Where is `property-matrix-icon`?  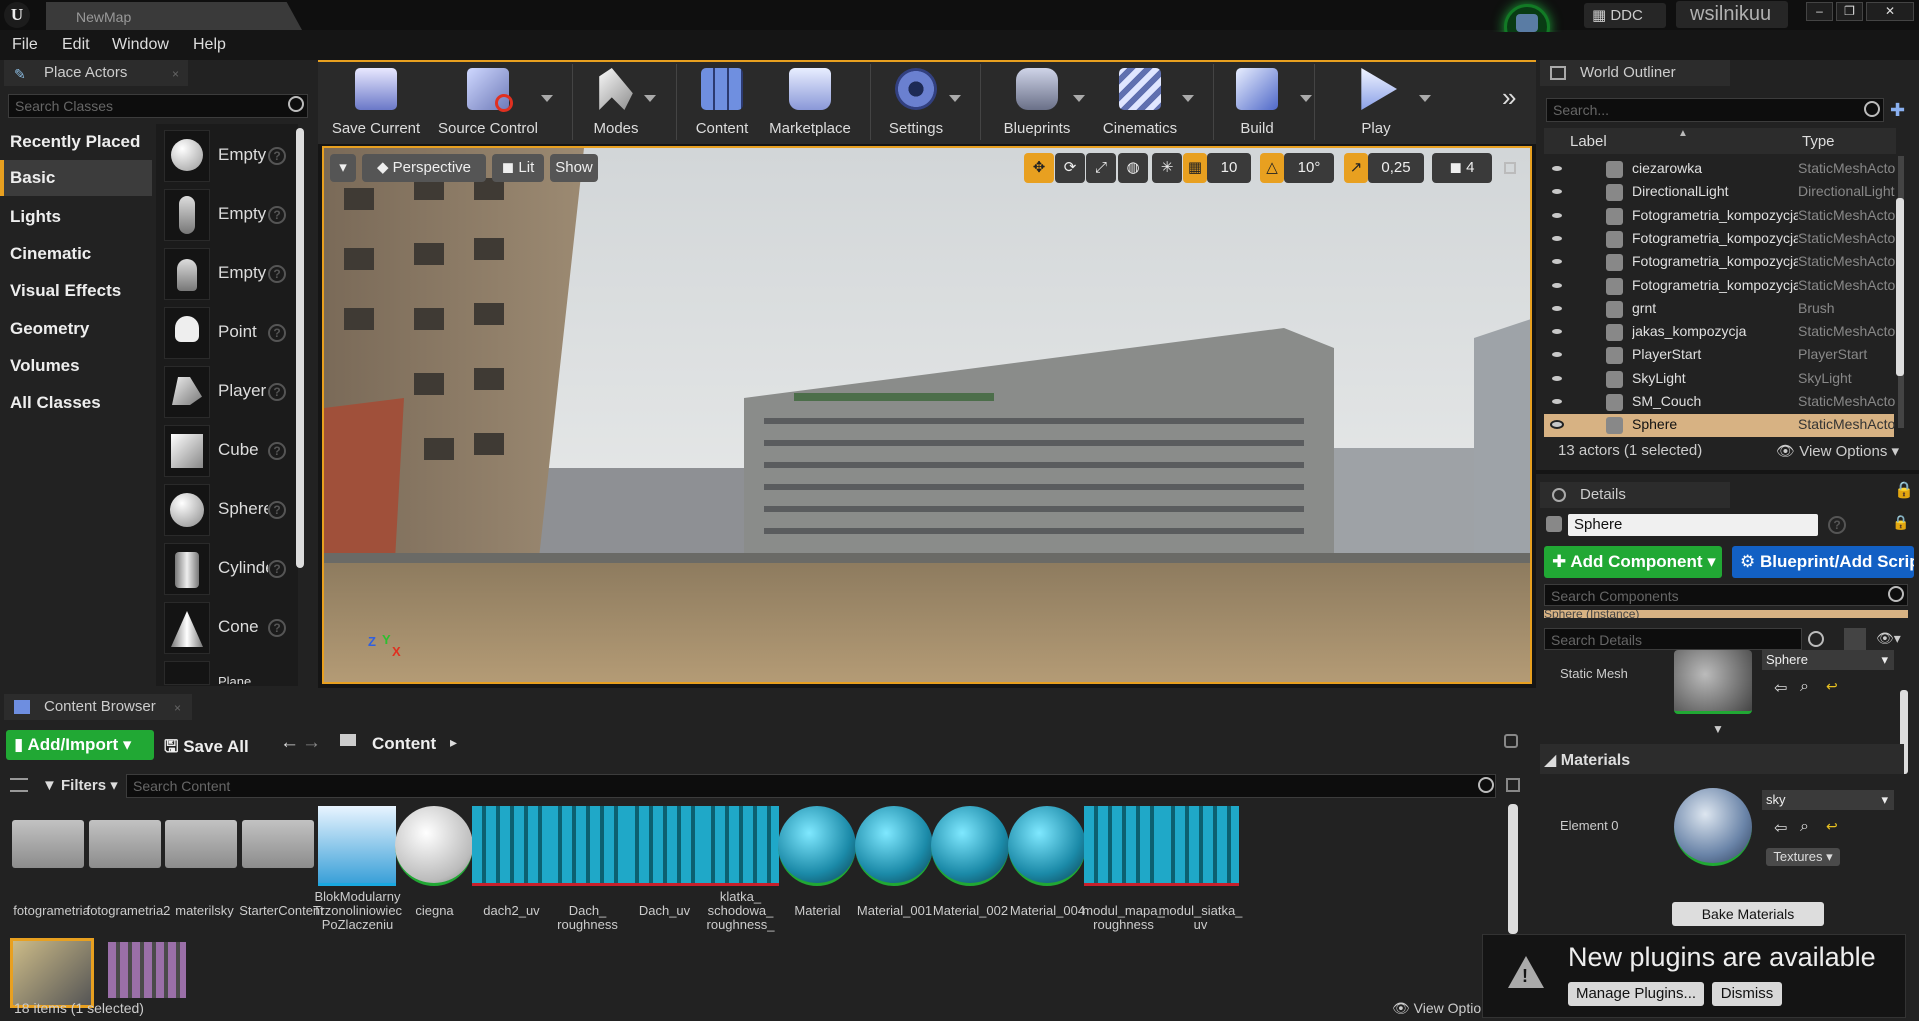
property-matrix-icon is located at coordinates (1855, 639).